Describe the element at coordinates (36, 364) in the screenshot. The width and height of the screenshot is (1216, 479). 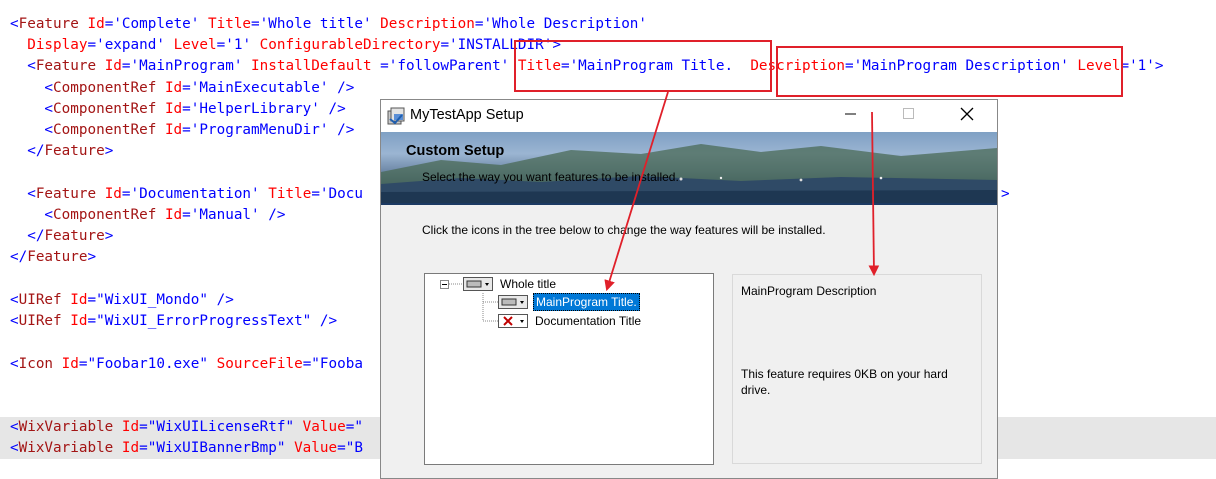
I see `code-token: Icon` at that location.